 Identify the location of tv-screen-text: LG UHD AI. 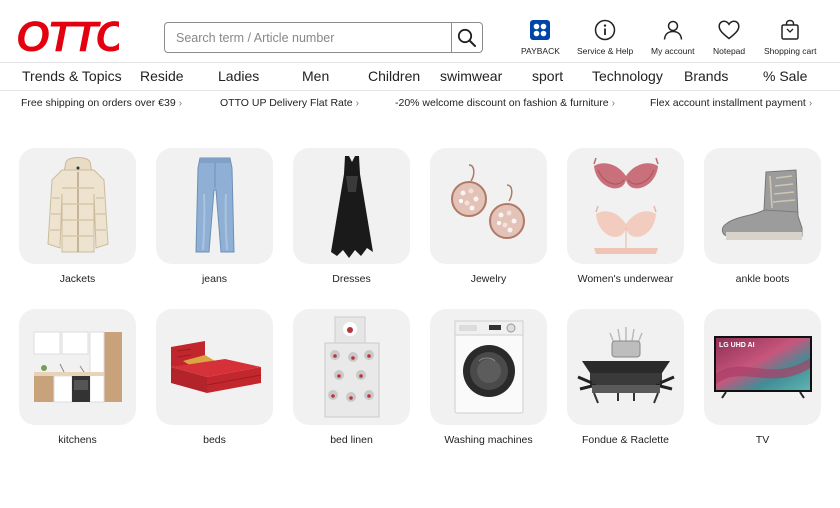
(737, 345).